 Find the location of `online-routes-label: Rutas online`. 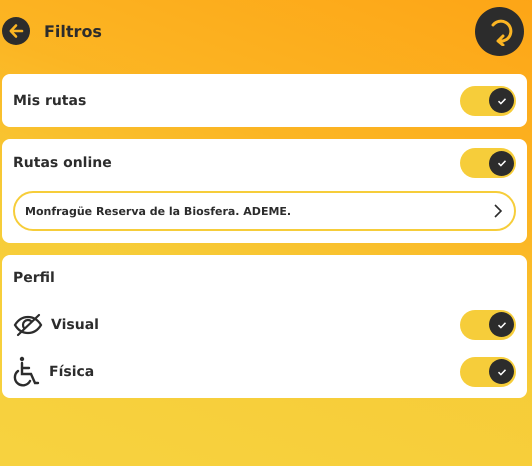

online-routes-label: Rutas online is located at coordinates (63, 163).